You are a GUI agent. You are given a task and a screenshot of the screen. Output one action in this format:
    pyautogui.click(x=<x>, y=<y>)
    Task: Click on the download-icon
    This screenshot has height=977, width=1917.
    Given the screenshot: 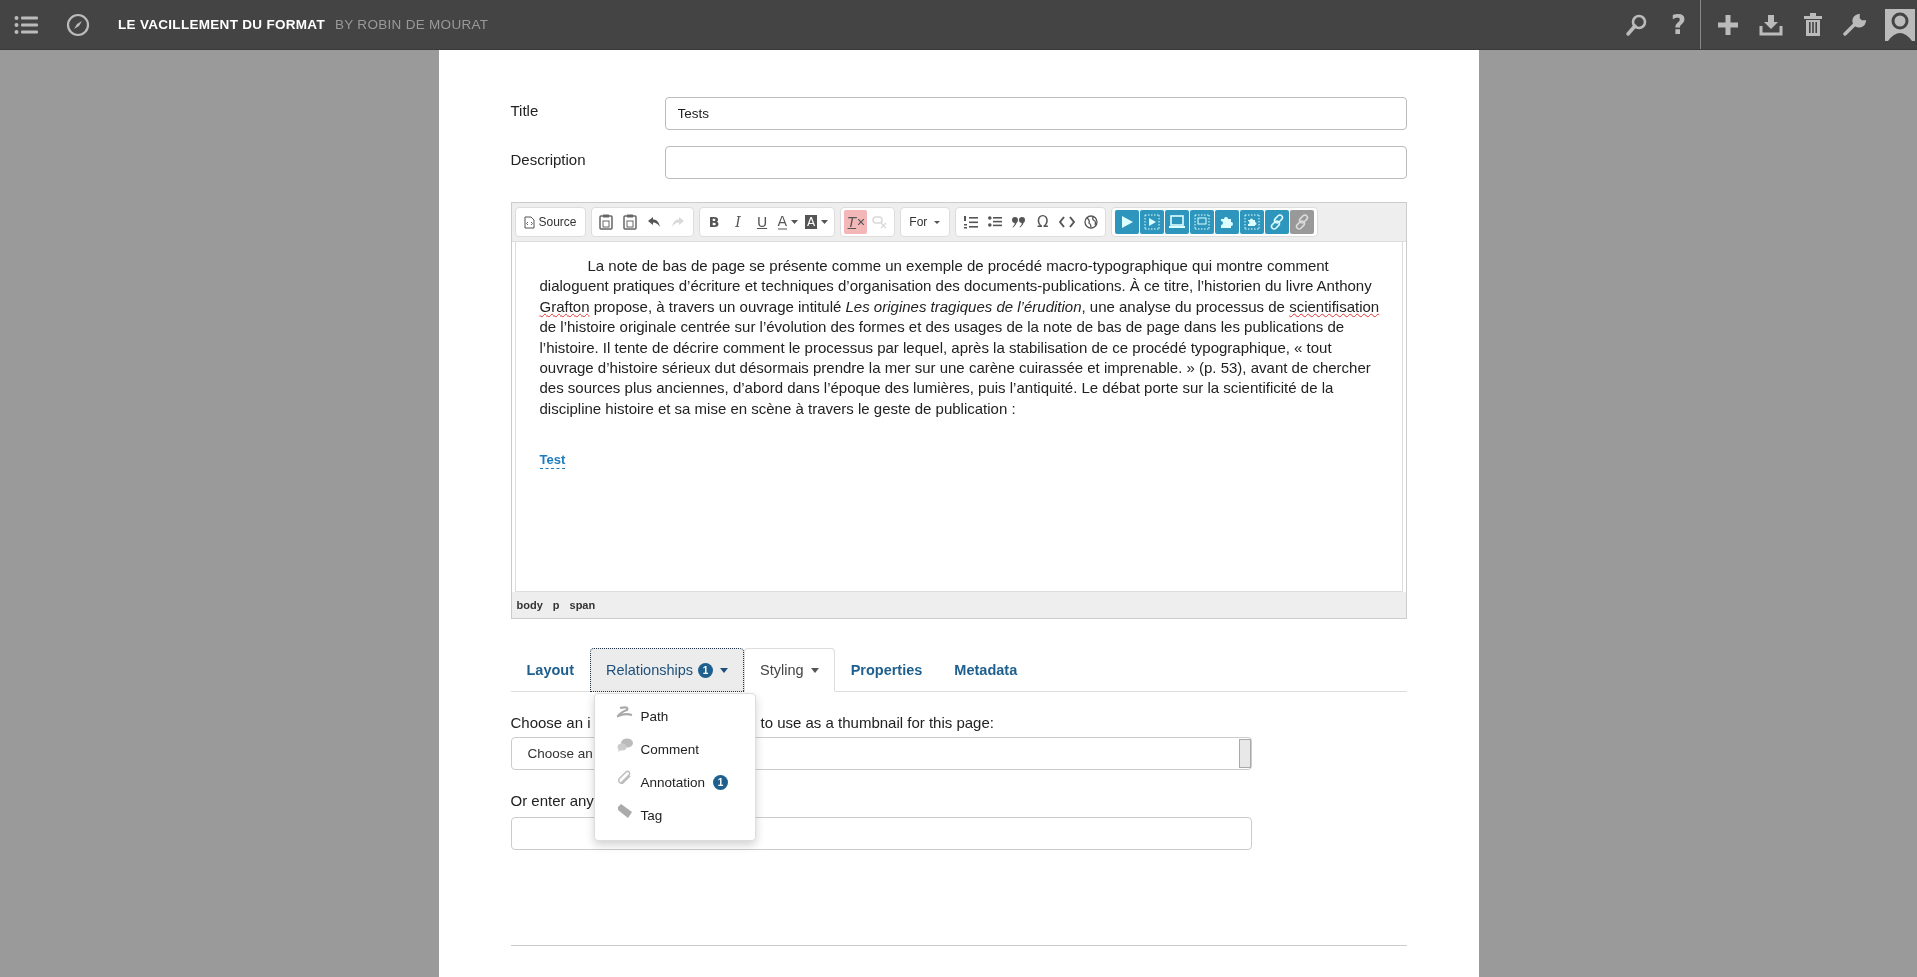 What is the action you would take?
    pyautogui.click(x=1771, y=24)
    